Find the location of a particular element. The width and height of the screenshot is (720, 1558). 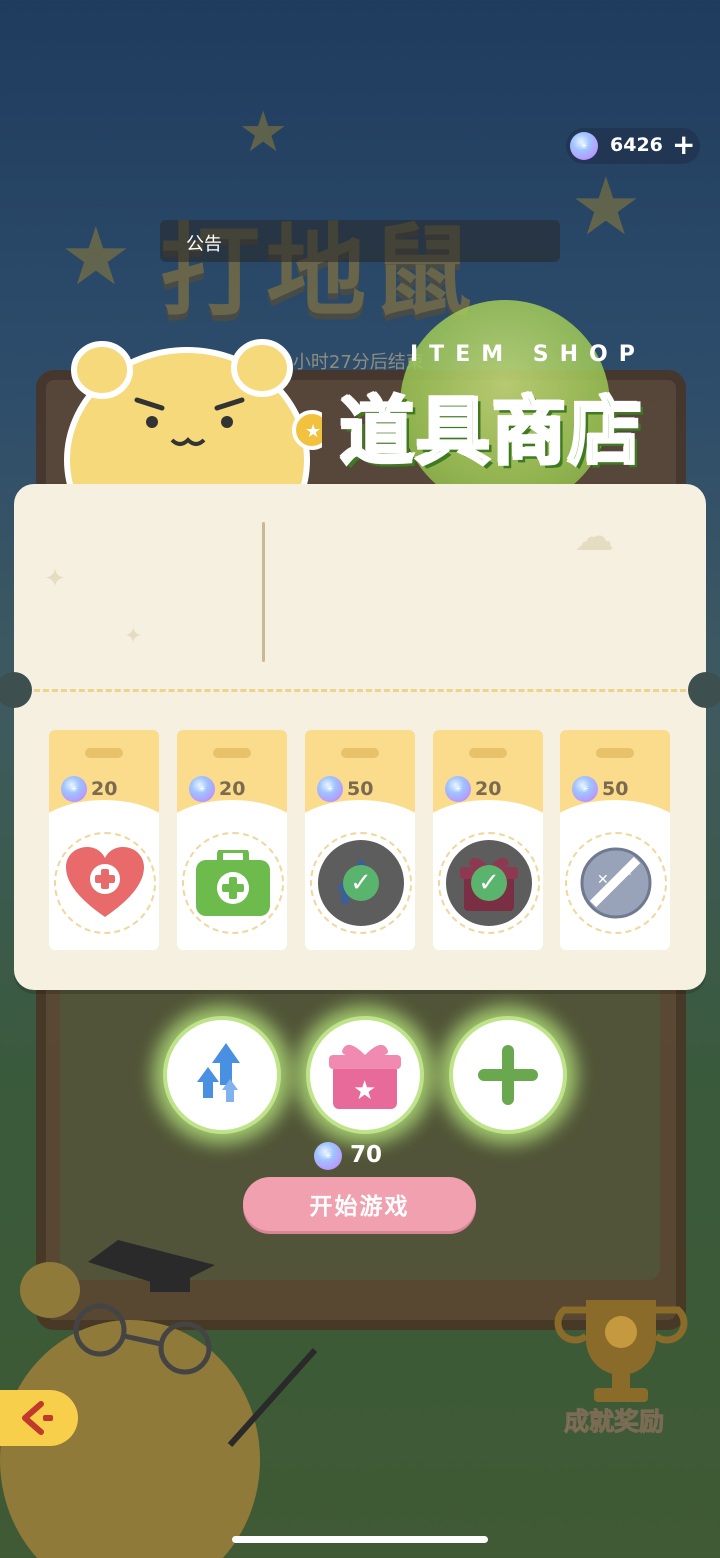

shop-item-card: 50 ✕ ✕ is located at coordinates (615, 840).